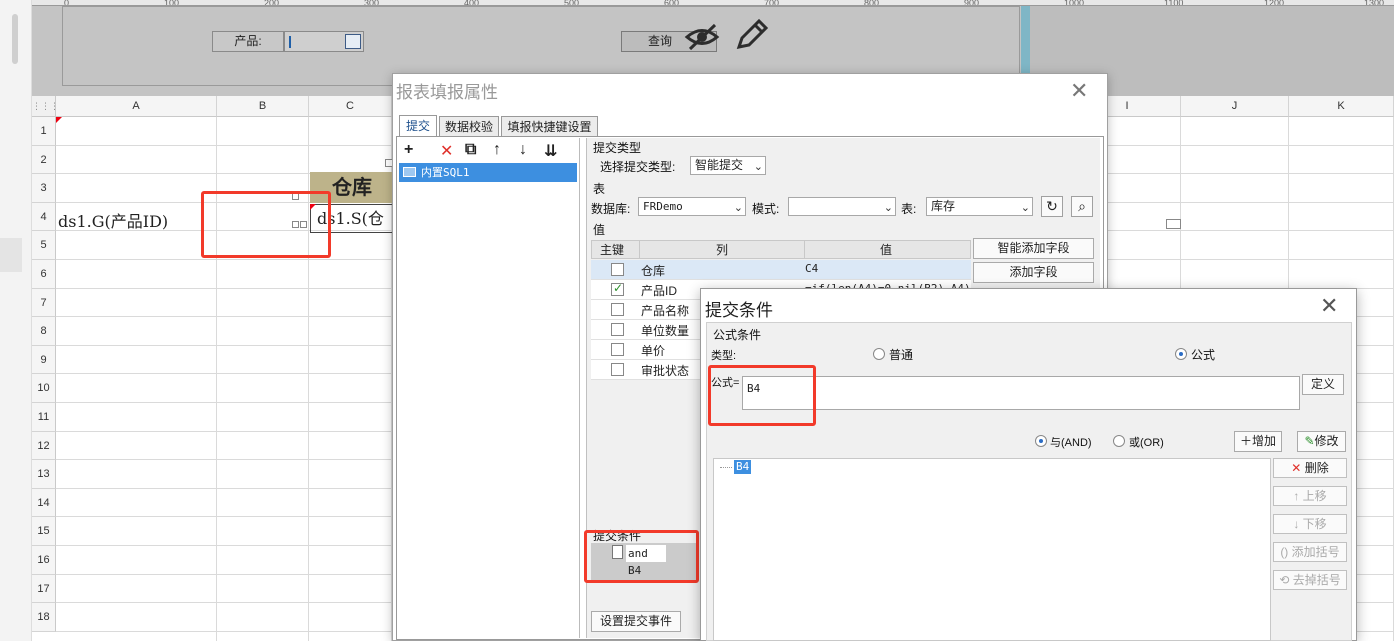 The height and width of the screenshot is (641, 1394). I want to click on edit-icon: ✎, so click(1309, 441).